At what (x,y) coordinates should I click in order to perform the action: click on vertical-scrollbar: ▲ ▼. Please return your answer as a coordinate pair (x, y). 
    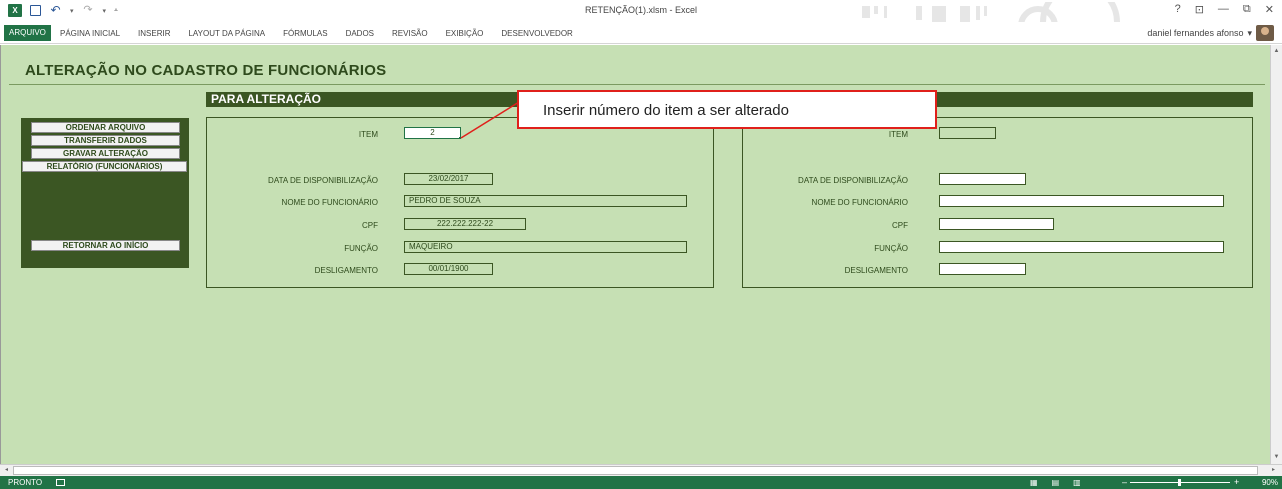
    Looking at the image, I should click on (1276, 254).